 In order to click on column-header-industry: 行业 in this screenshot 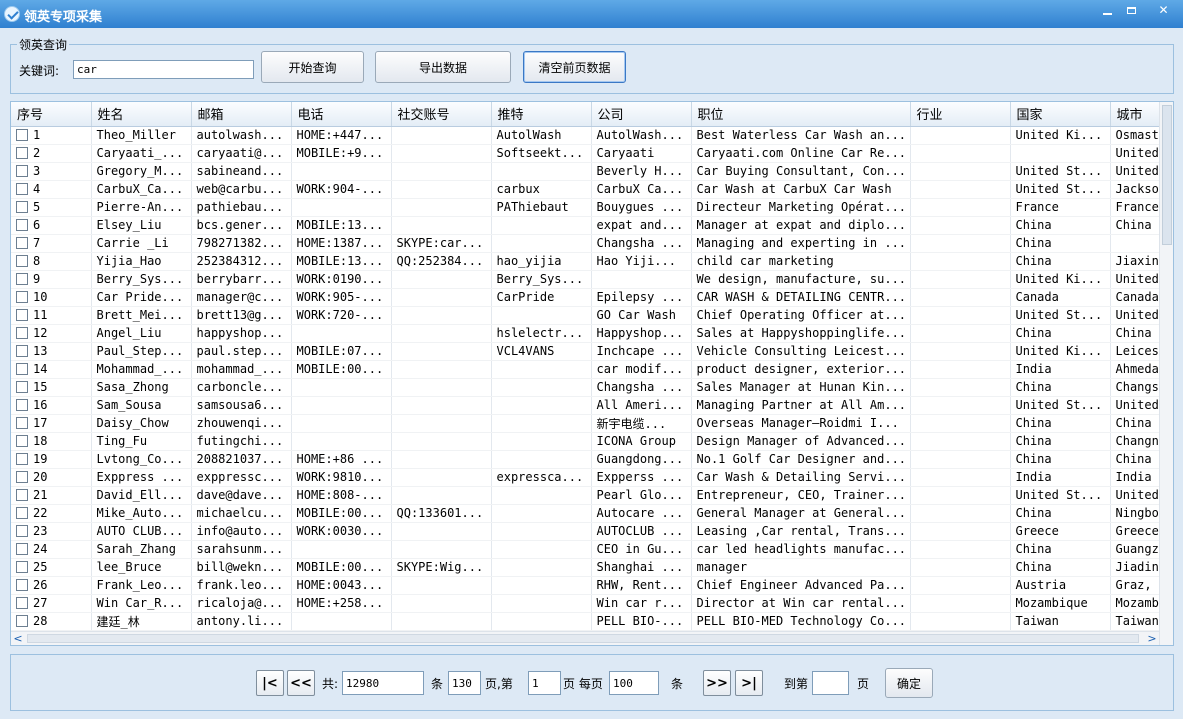, I will do `click(960, 114)`.